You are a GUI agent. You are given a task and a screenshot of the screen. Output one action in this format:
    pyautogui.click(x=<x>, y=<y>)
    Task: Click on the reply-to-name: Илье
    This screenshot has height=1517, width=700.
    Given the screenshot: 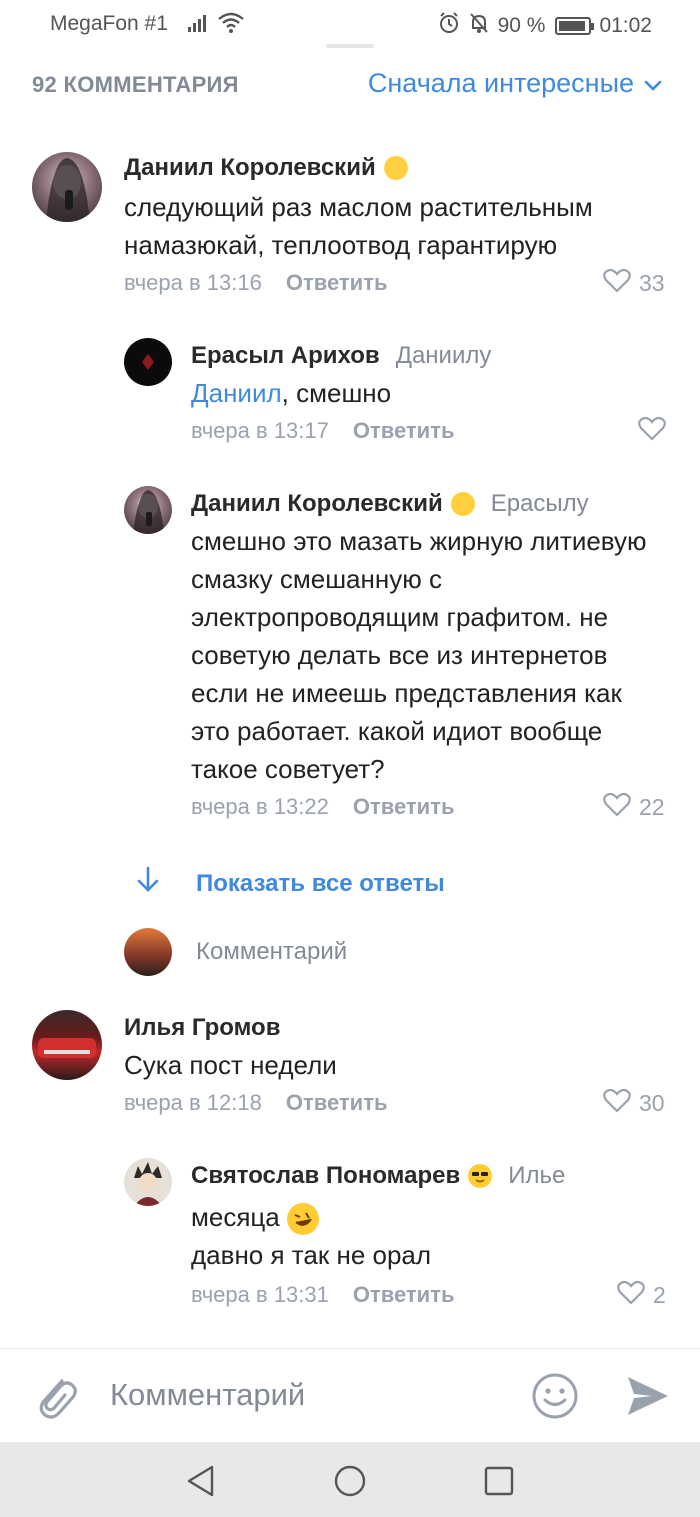 What is the action you would take?
    pyautogui.click(x=537, y=1175)
    